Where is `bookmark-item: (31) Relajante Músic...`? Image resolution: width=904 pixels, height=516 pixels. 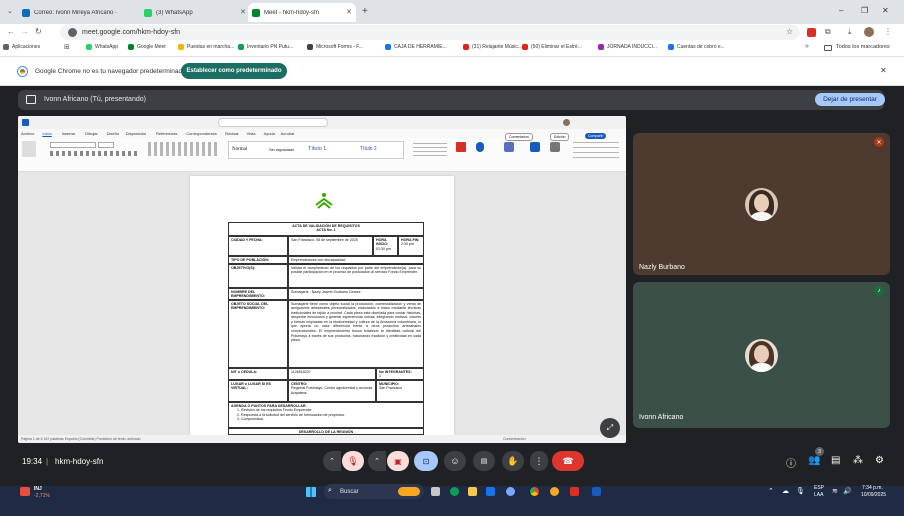 bookmark-item: (31) Relajante Músic... is located at coordinates (492, 47).